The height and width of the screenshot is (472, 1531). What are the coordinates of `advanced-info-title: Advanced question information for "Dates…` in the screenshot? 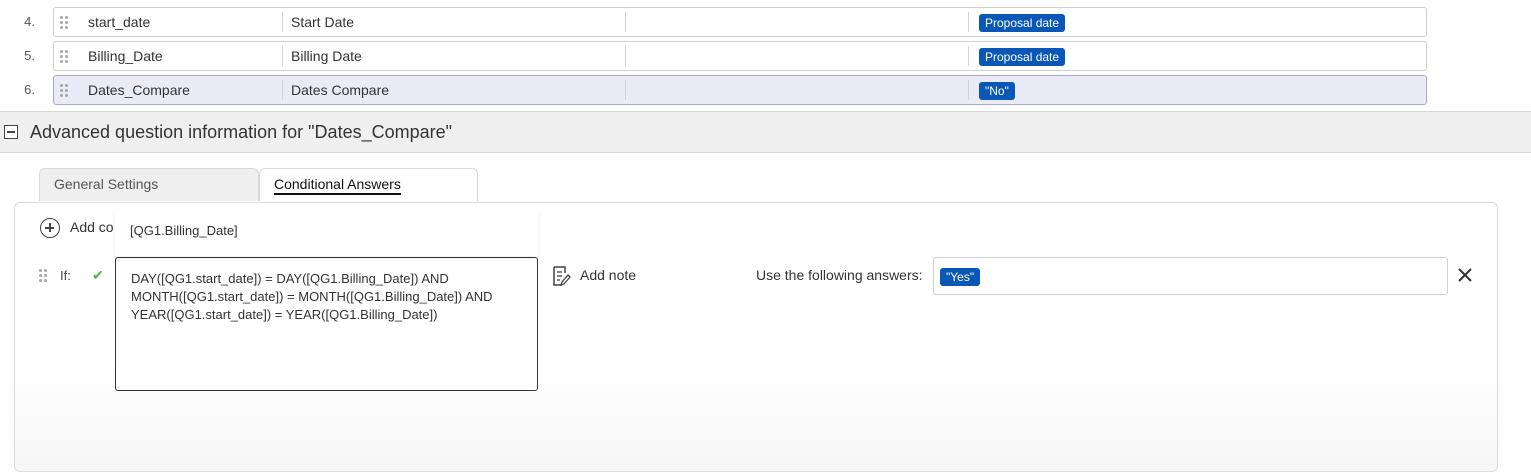 It's located at (241, 132).